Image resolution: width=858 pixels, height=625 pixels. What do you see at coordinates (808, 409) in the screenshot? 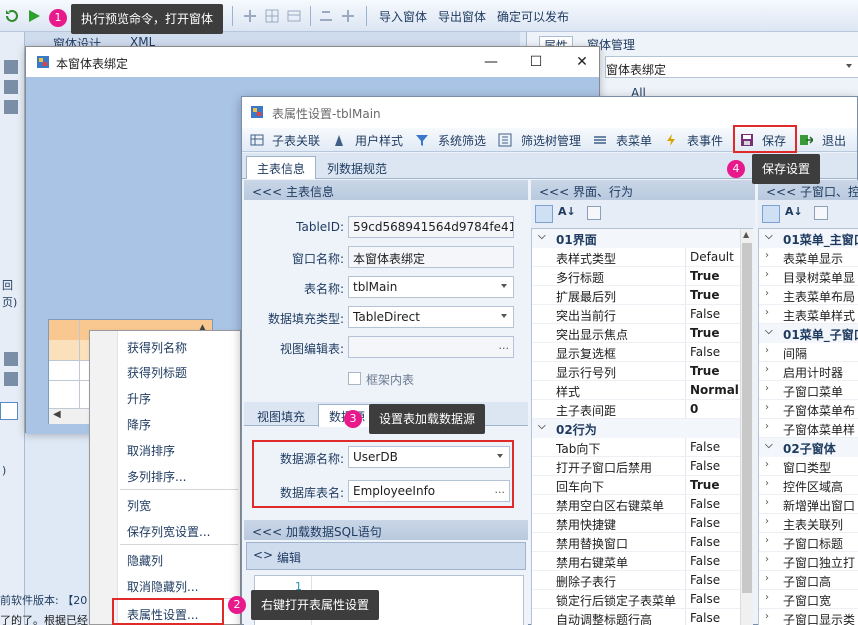
I see `property-row: › 子窗体菜单布` at bounding box center [808, 409].